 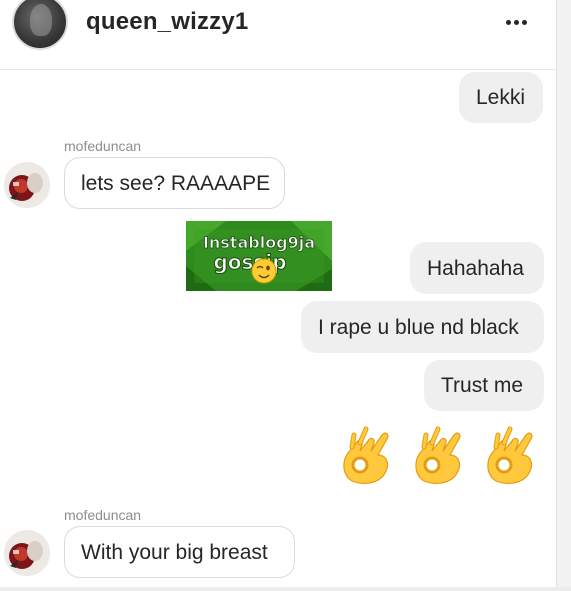 I want to click on chat-username: queen_wizzy1, so click(x=167, y=22).